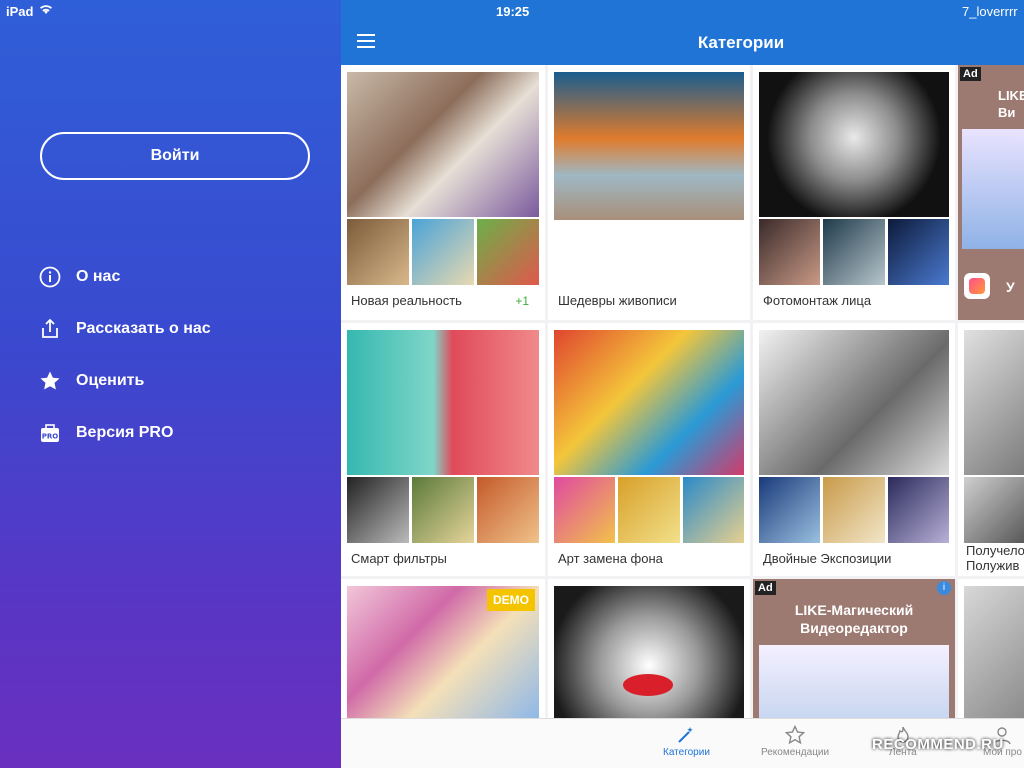  What do you see at coordinates (977, 286) in the screenshot?
I see `like-app-icon` at bounding box center [977, 286].